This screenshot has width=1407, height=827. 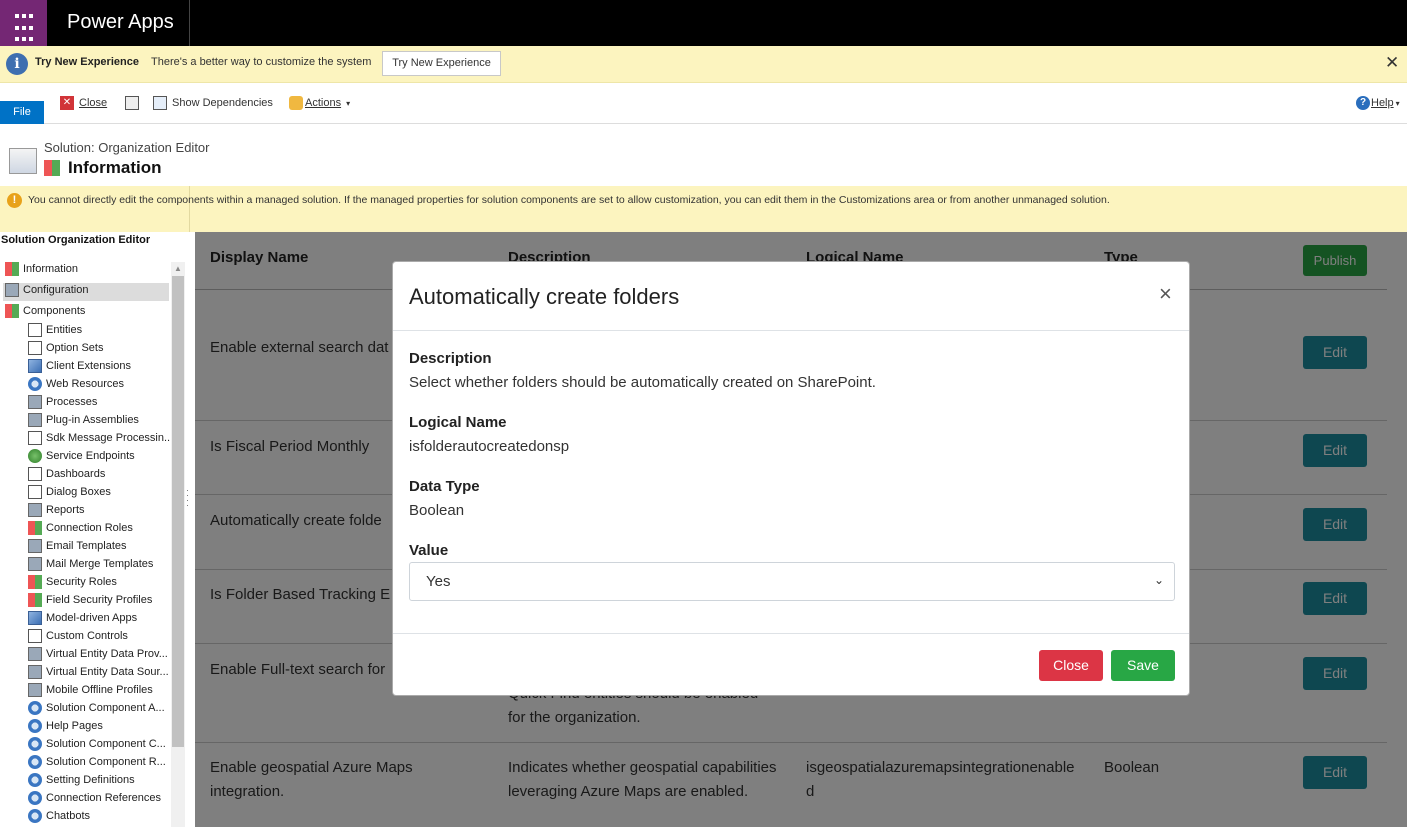 What do you see at coordinates (69, 492) in the screenshot?
I see `sidebar-item-dialog-boxes: Dialog Boxes` at bounding box center [69, 492].